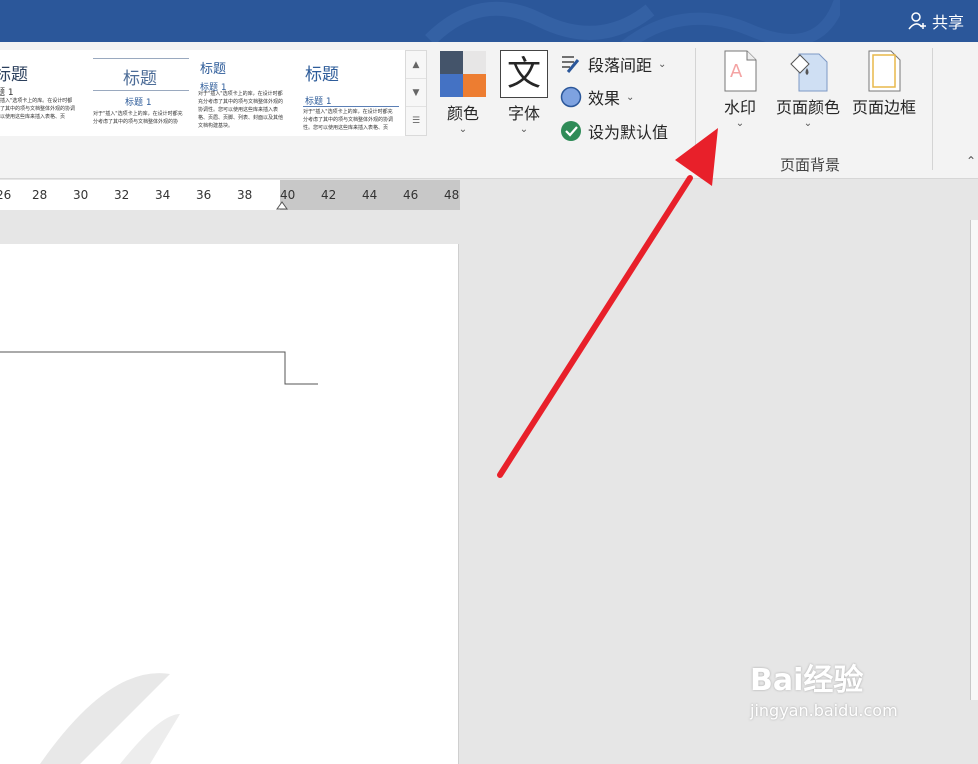 The image size is (978, 764). Describe the element at coordinates (807, 680) in the screenshot. I see `watermark-brand: Bai经验` at that location.